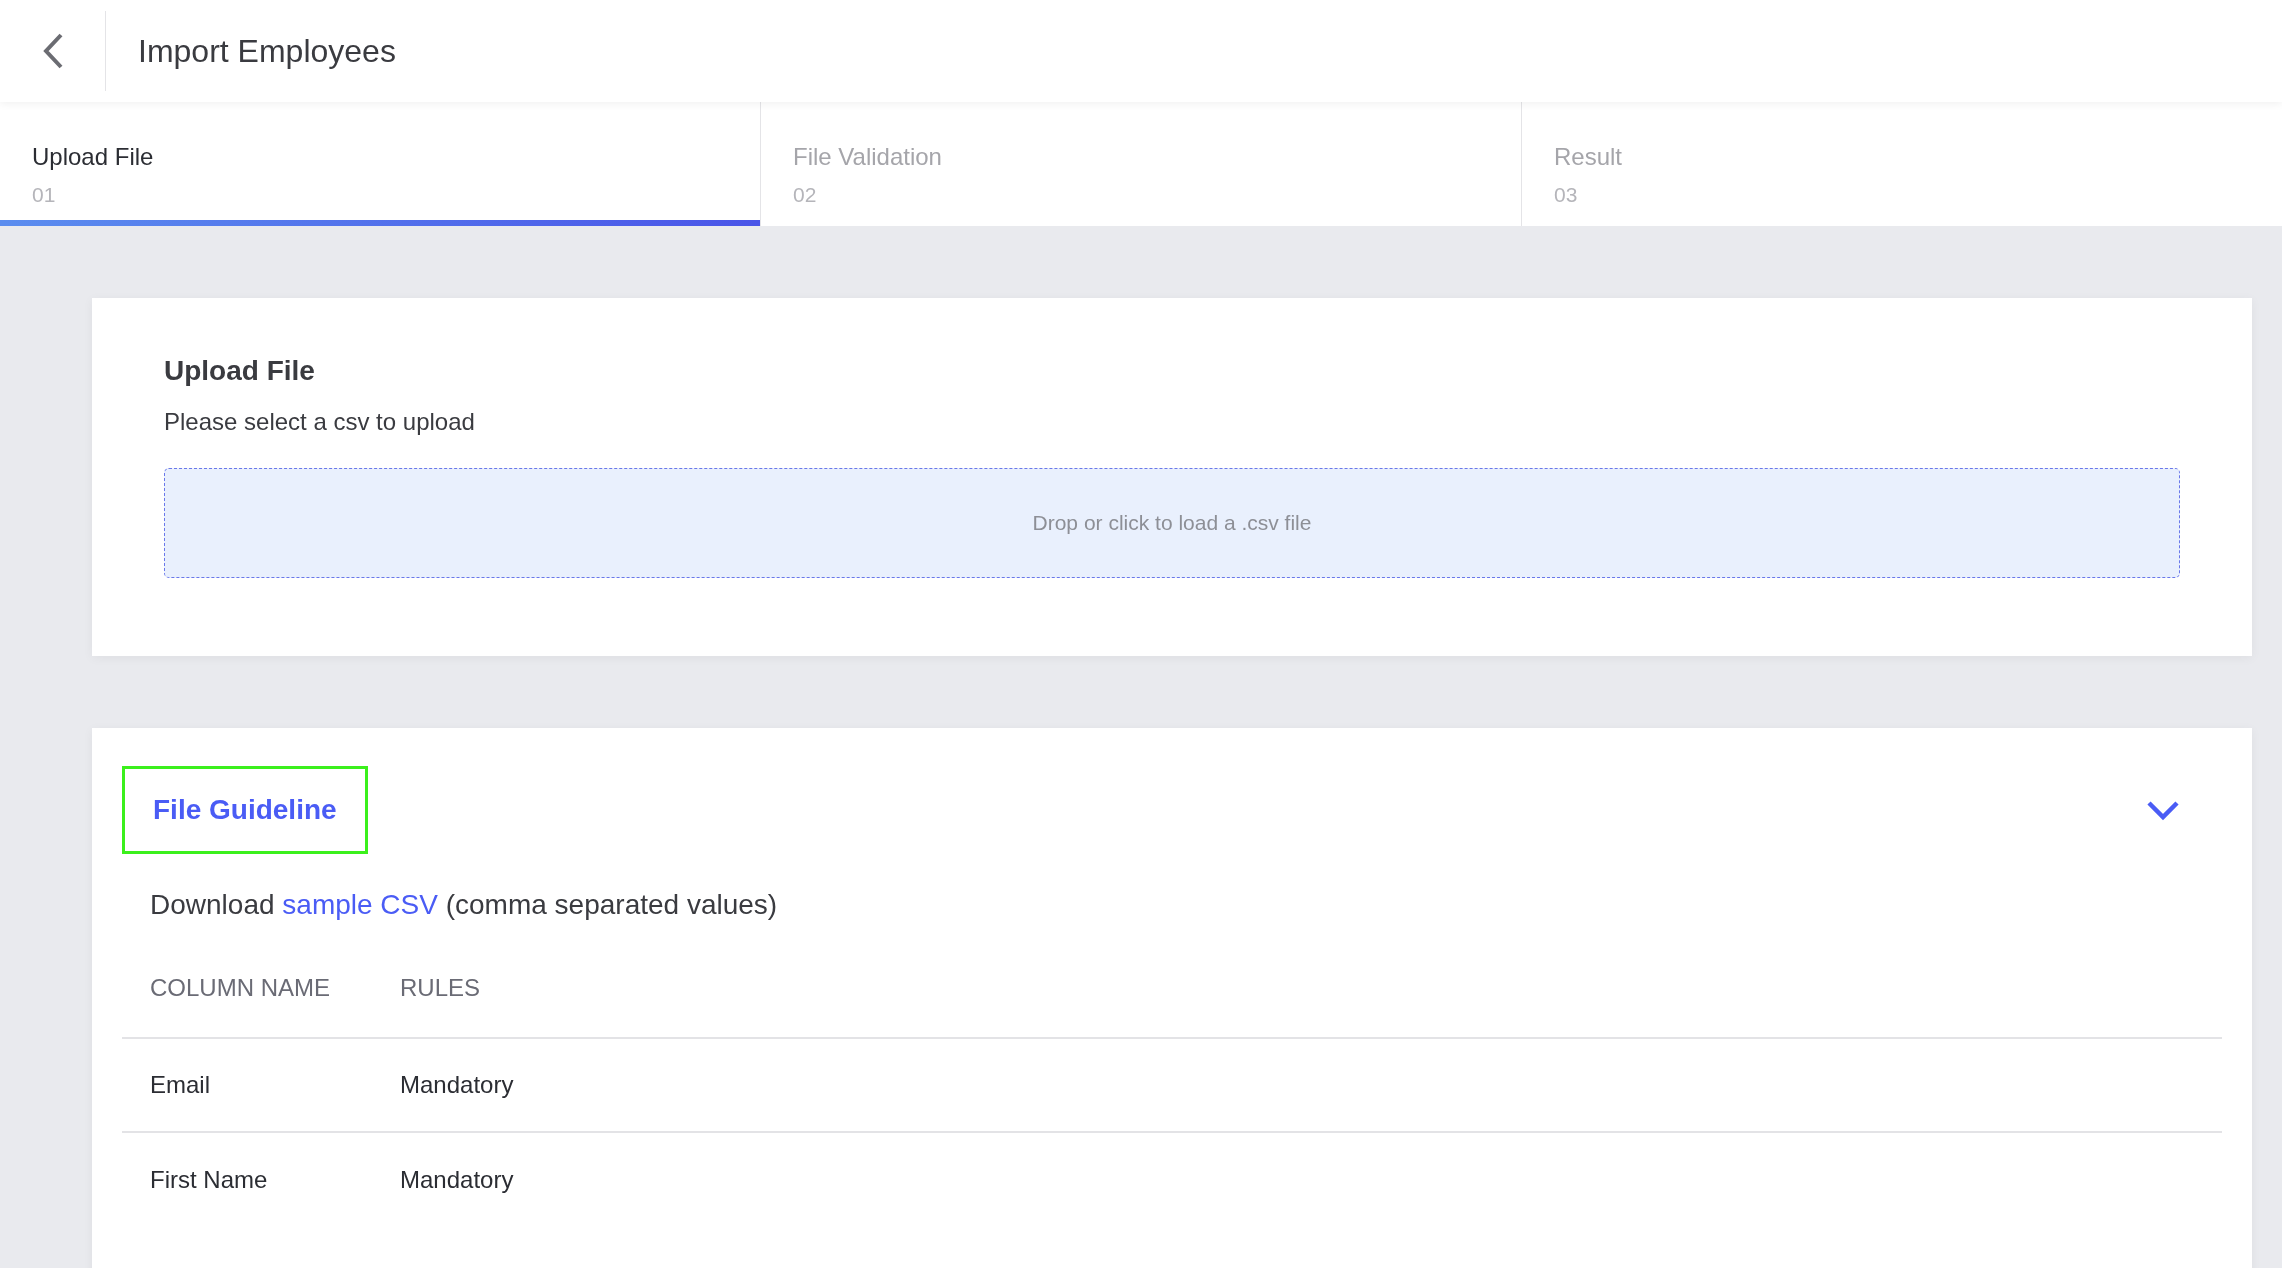 The height and width of the screenshot is (1268, 2282). What do you see at coordinates (360, 904) in the screenshot?
I see `sample-csv-link: sample CSV` at bounding box center [360, 904].